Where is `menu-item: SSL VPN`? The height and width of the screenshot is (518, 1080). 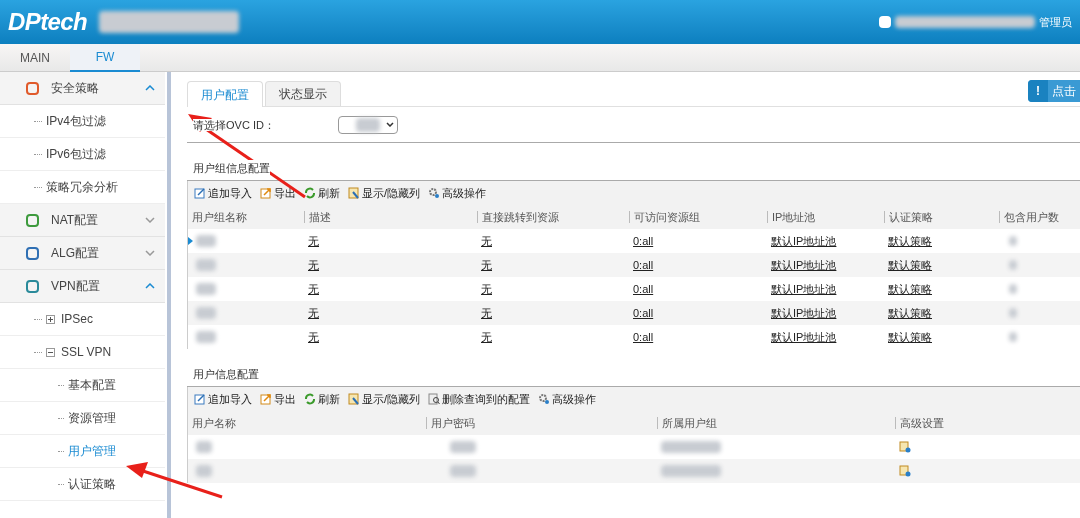
menu-item: SSL VPN is located at coordinates (86, 352).